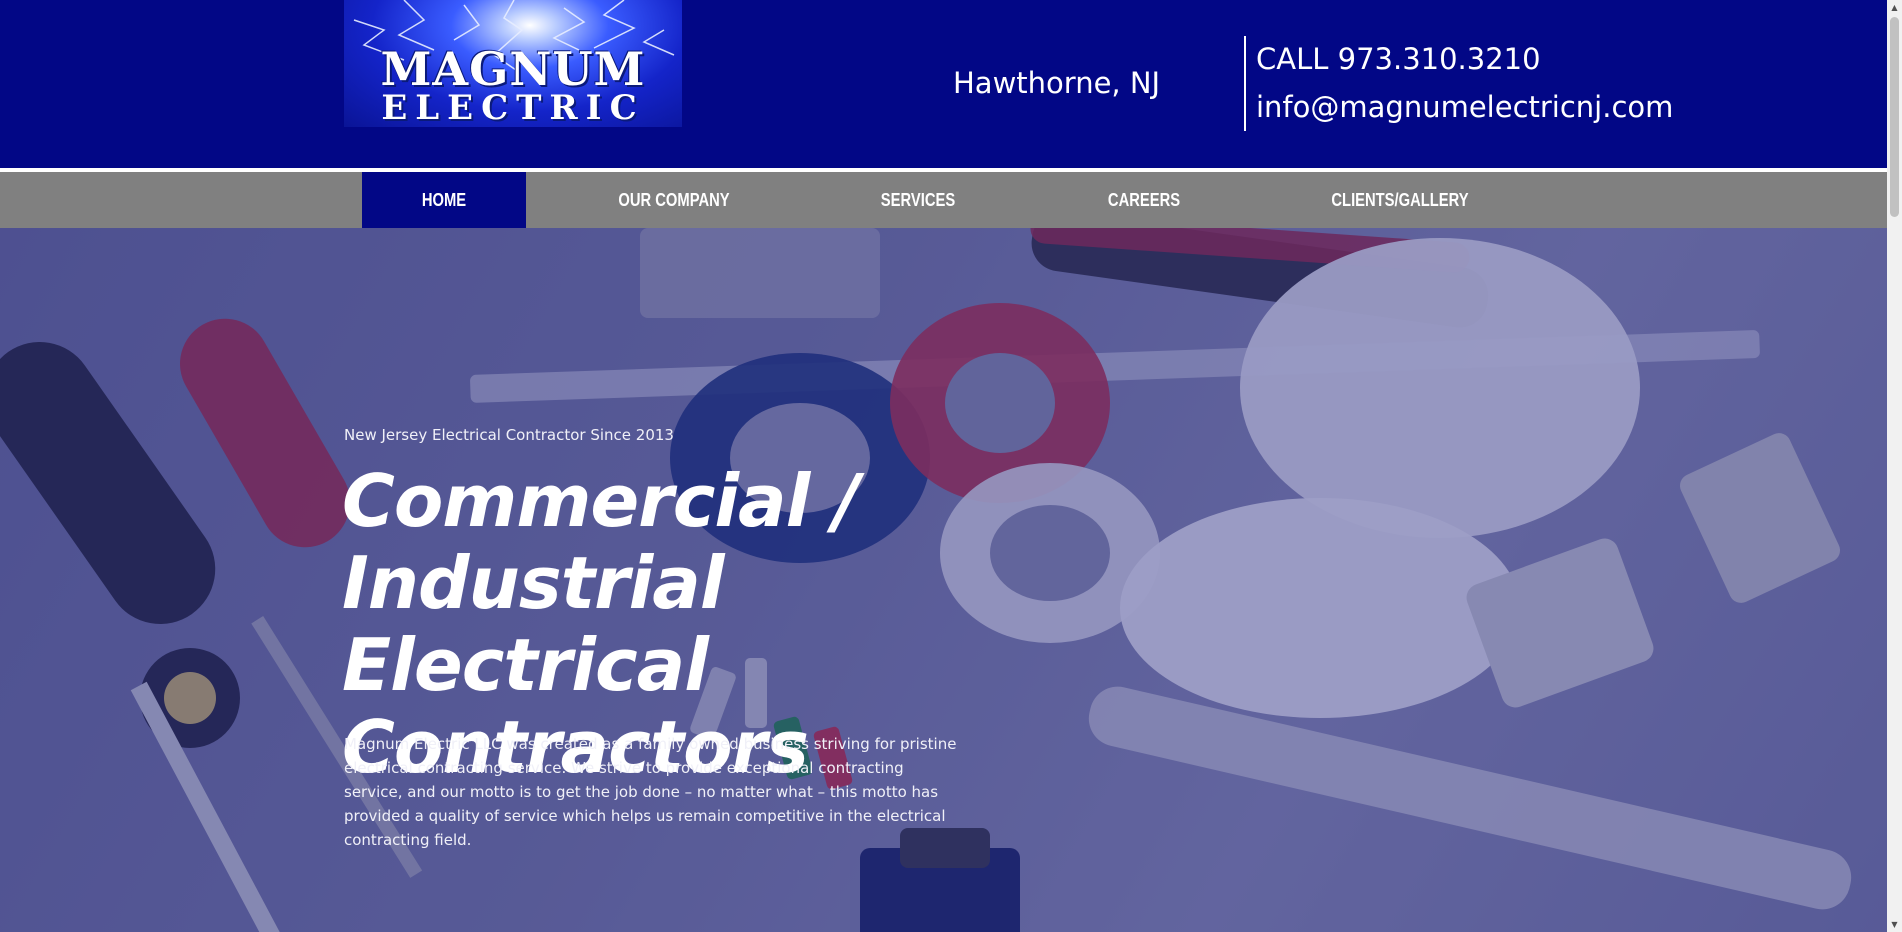  What do you see at coordinates (674, 200) in the screenshot?
I see `nav-item-our-company: OUR COMPANY` at bounding box center [674, 200].